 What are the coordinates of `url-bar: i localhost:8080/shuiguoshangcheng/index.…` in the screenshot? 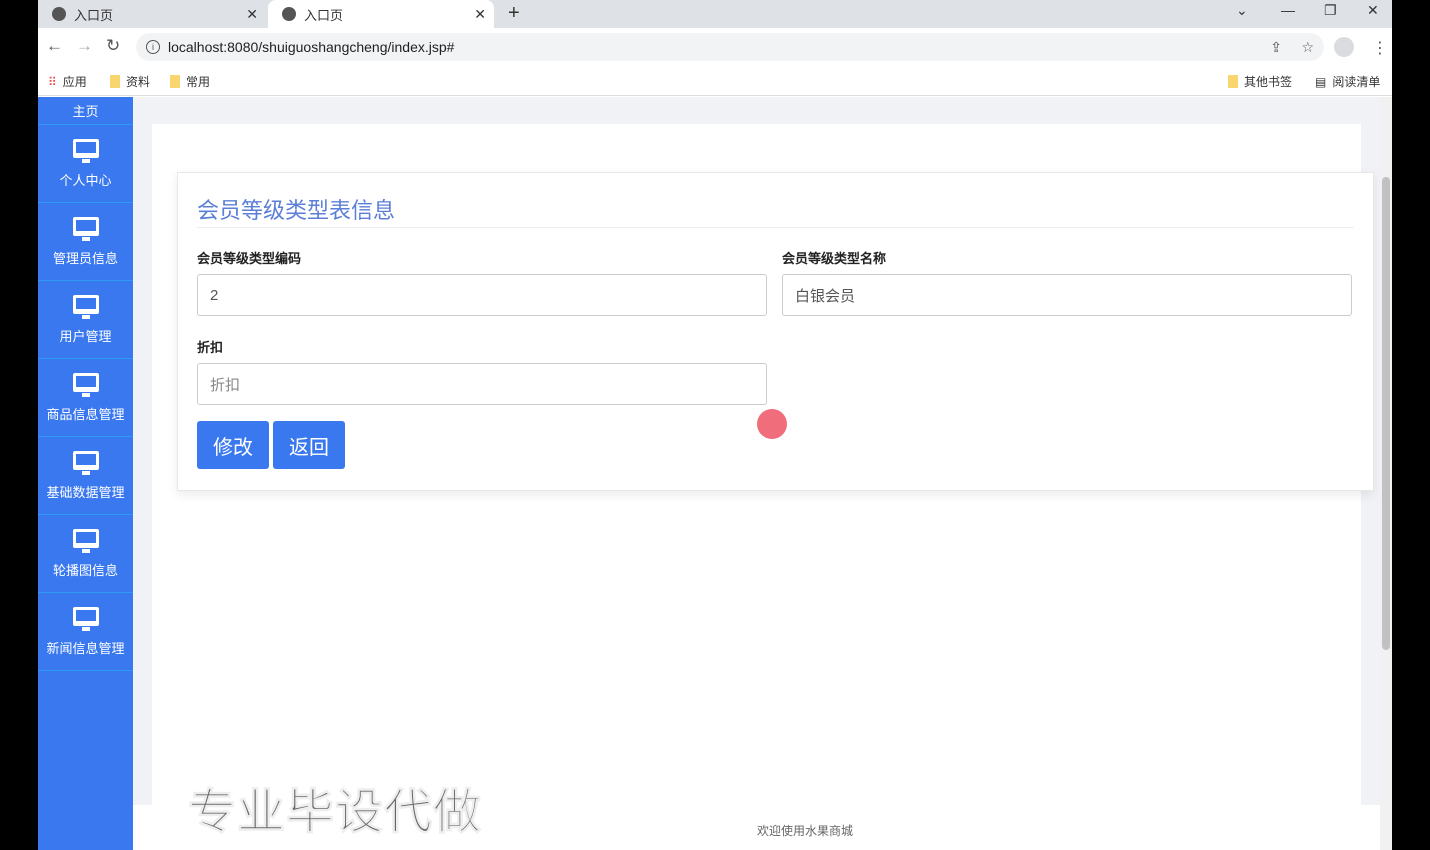 It's located at (730, 47).